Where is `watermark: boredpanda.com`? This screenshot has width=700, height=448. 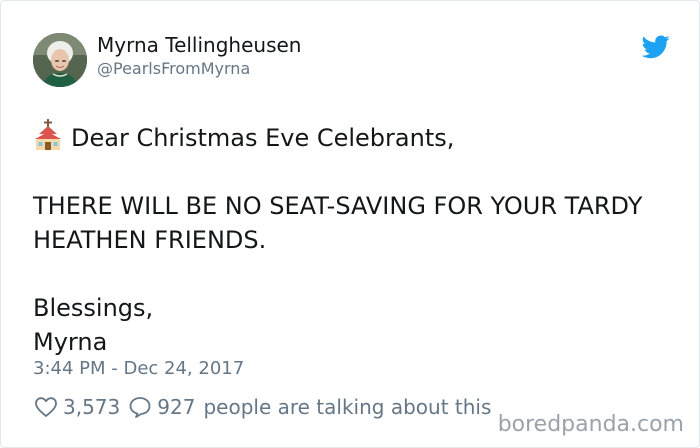
watermark: boredpanda.com is located at coordinates (590, 424).